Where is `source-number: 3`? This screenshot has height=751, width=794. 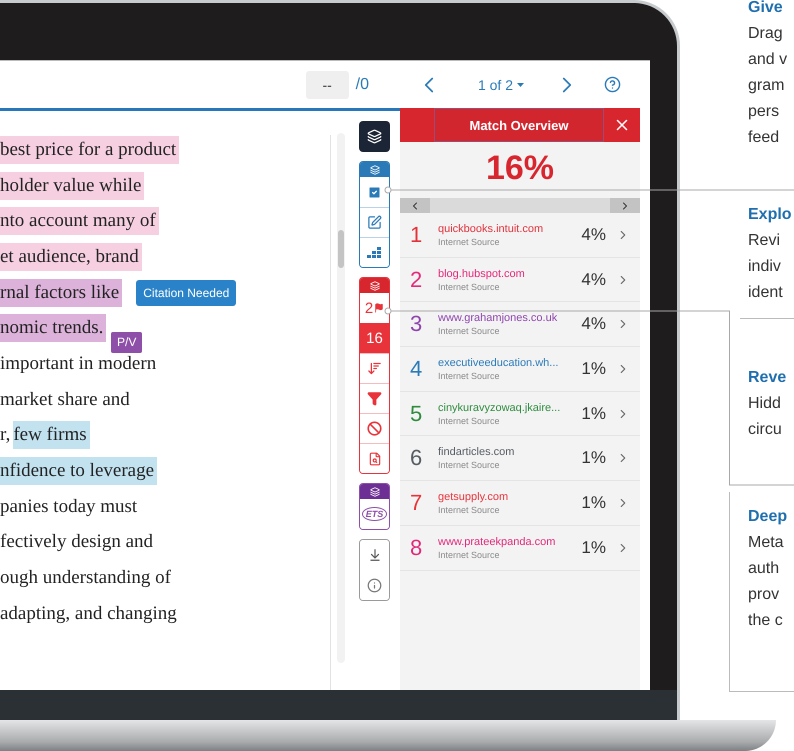
source-number: 3 is located at coordinates (417, 324).